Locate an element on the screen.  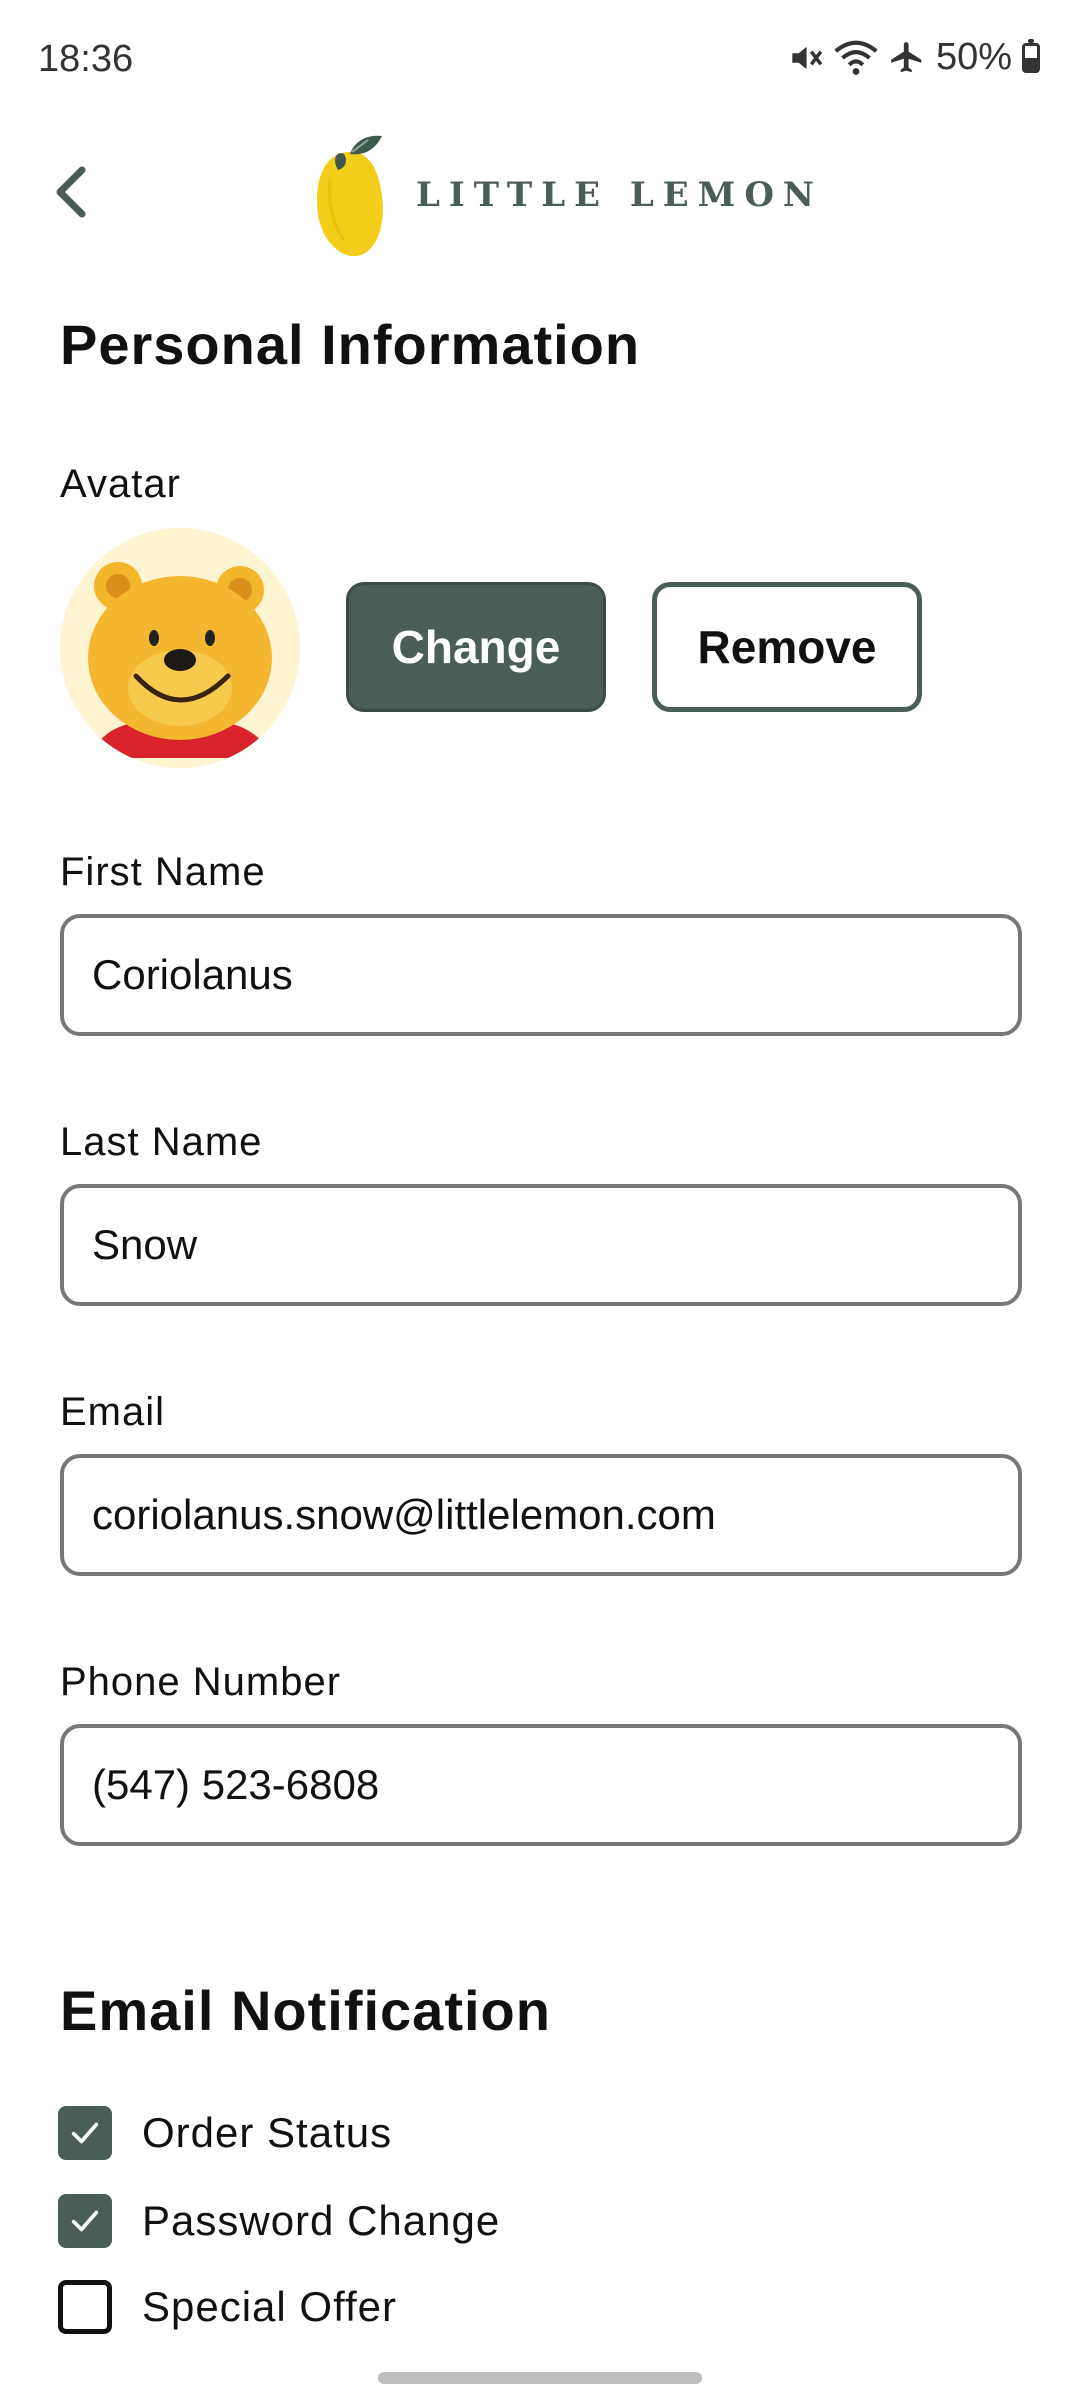
avatar-label: Avatar is located at coordinates (120, 484).